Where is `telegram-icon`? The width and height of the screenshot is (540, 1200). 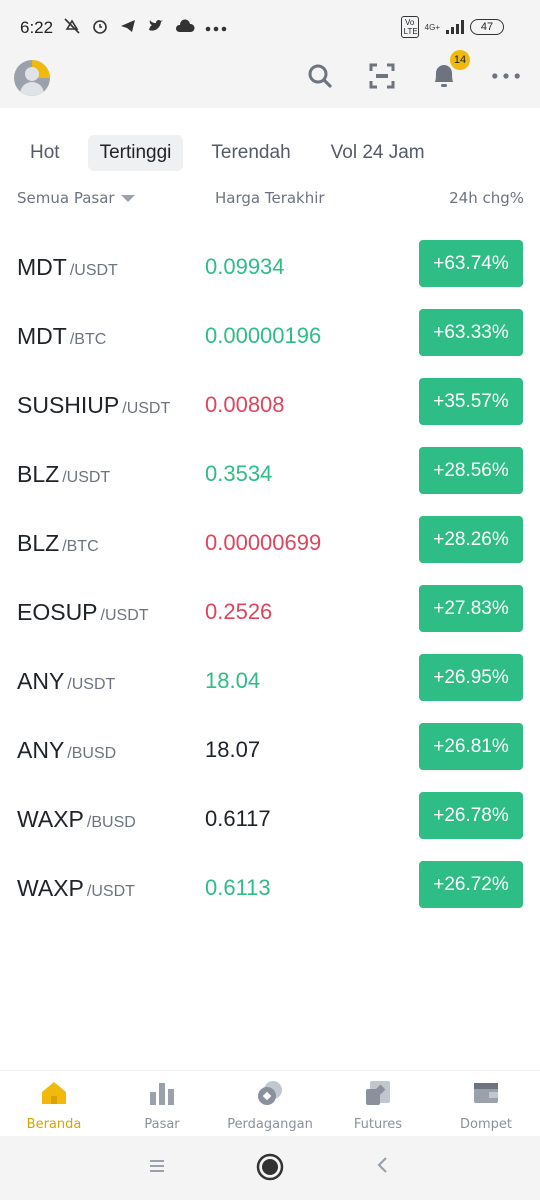
telegram-icon is located at coordinates (128, 28).